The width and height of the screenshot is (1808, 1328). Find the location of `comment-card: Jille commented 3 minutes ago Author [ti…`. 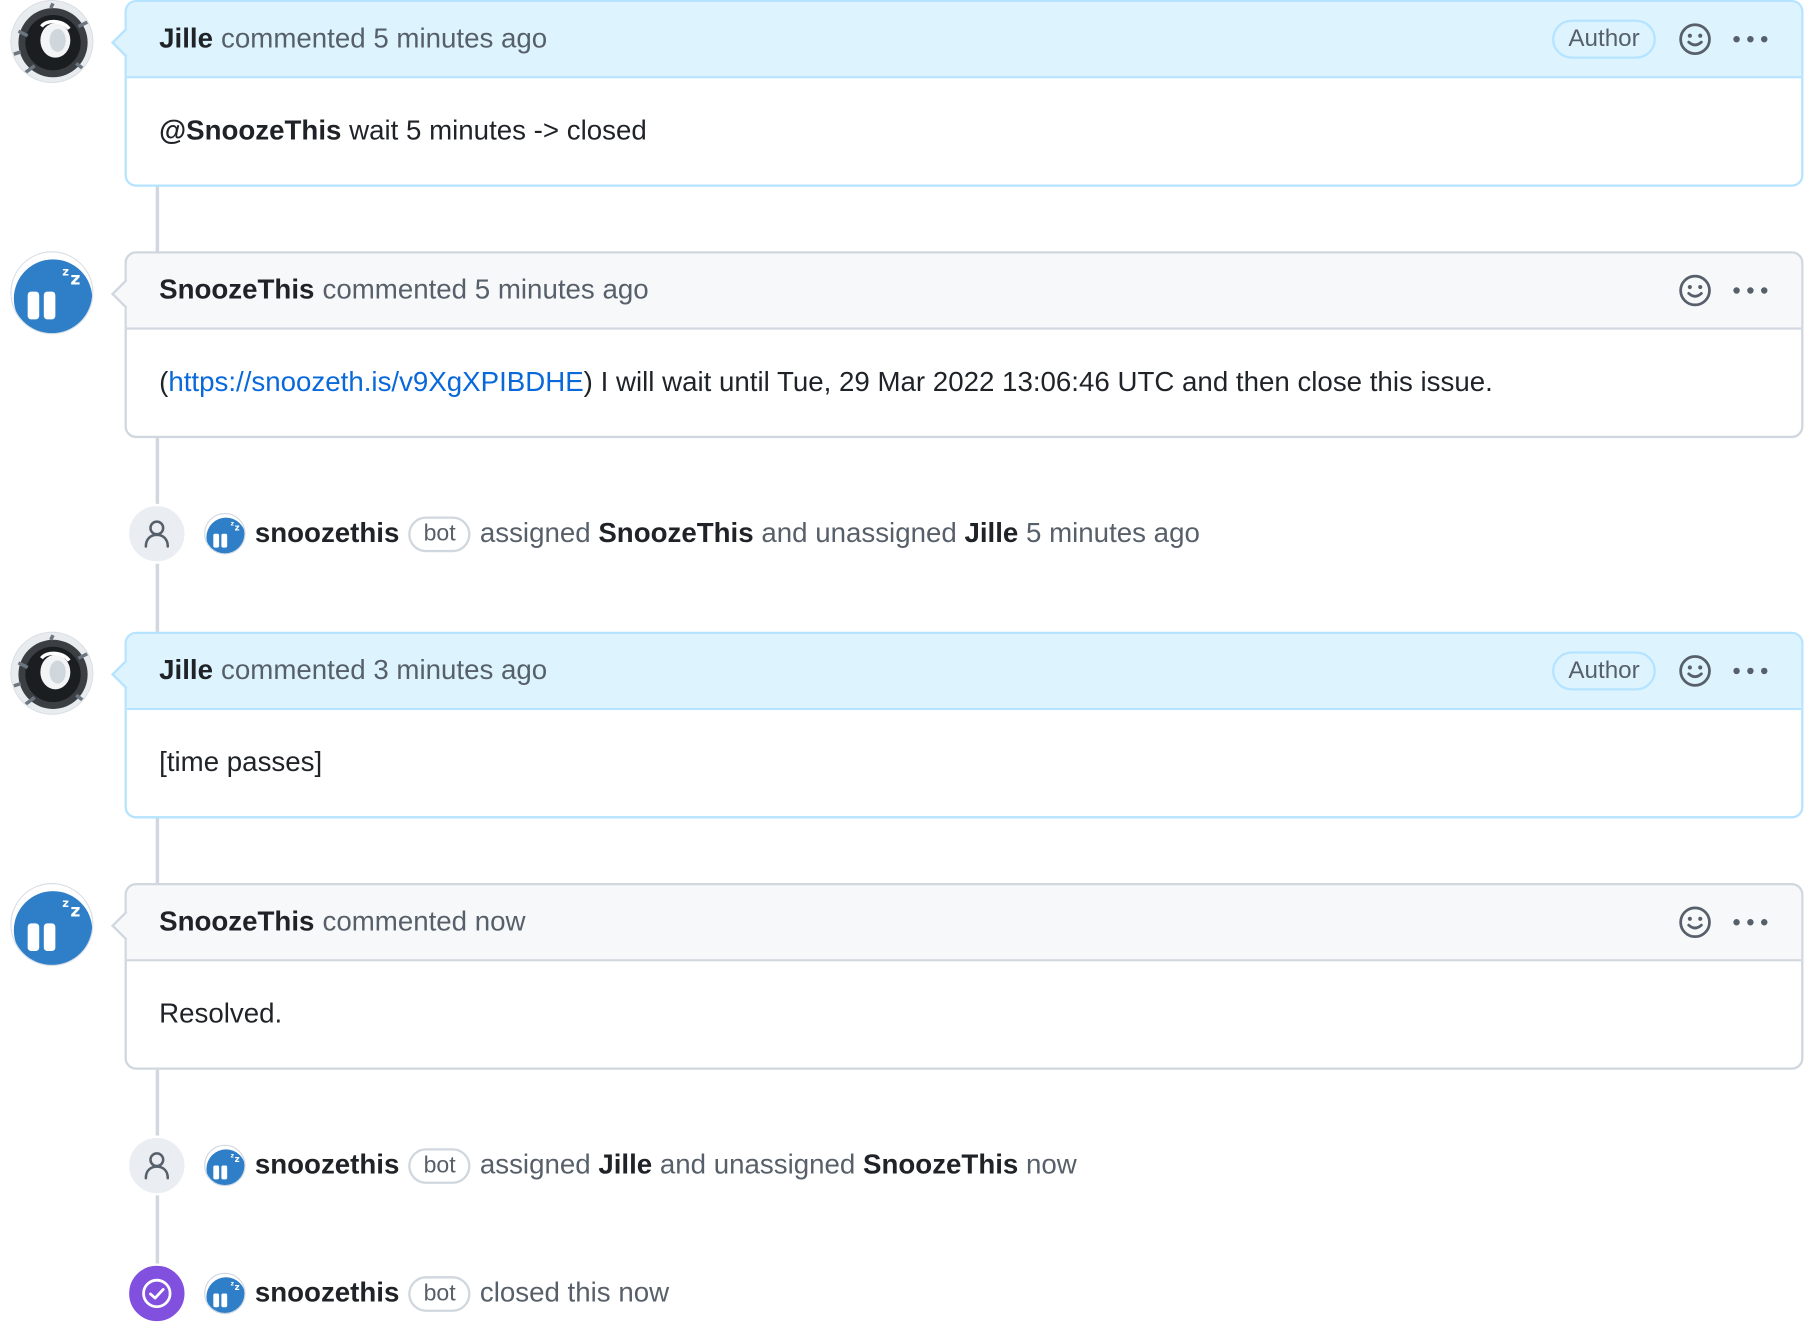

comment-card: Jille commented 3 minutes ago Author [ti… is located at coordinates (964, 725).